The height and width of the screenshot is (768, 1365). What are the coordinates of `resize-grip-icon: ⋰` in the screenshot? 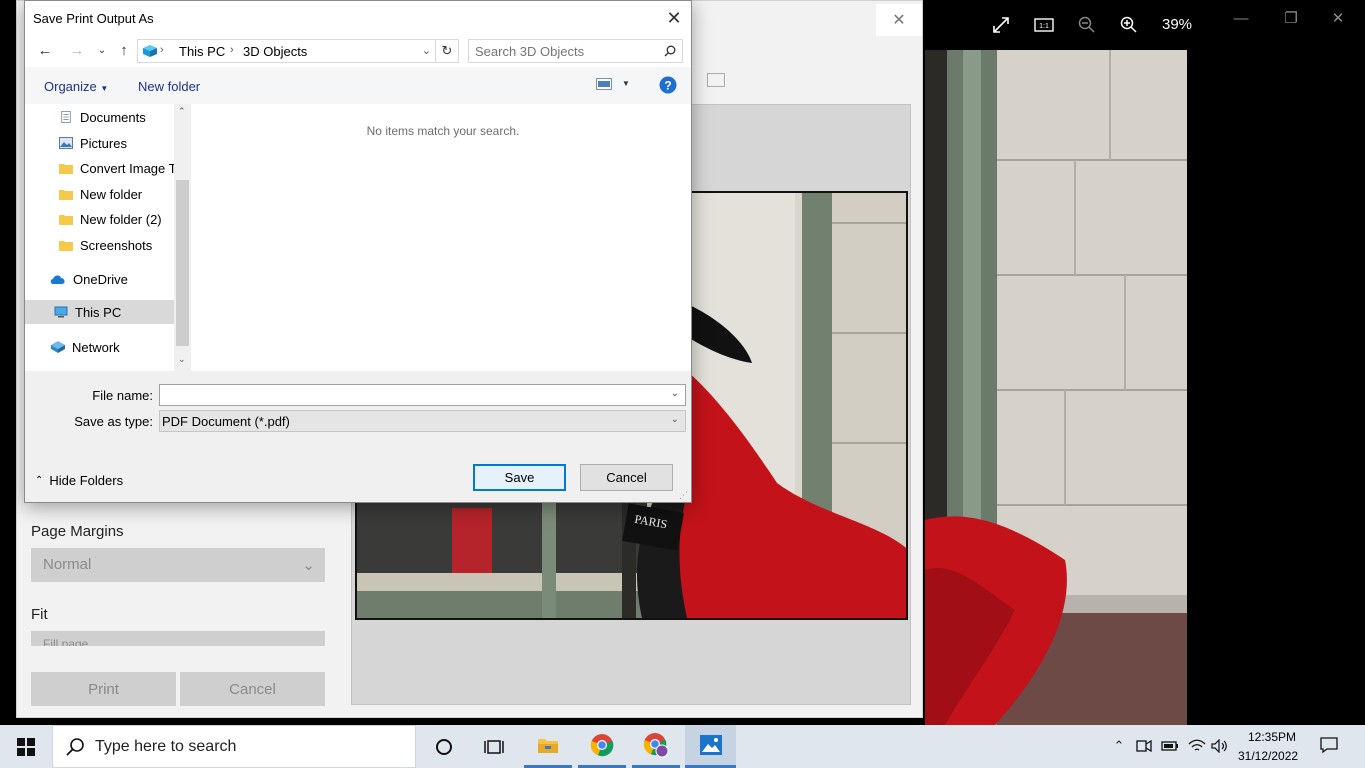 It's located at (684, 495).